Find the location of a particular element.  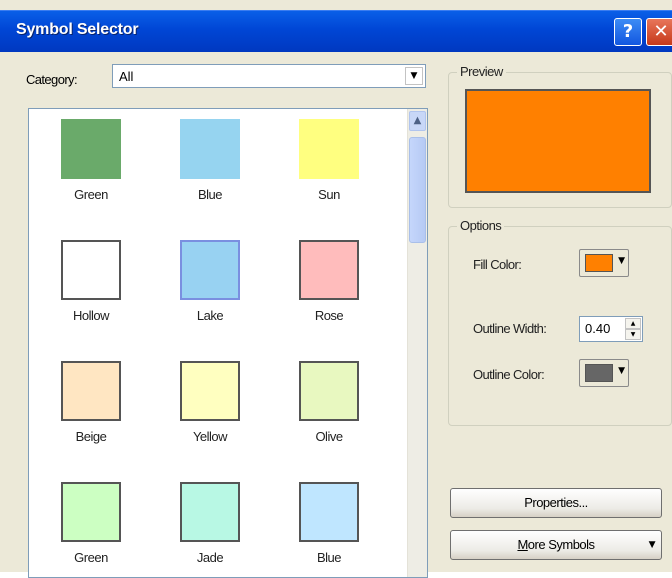

help-button: ? is located at coordinates (628, 32).